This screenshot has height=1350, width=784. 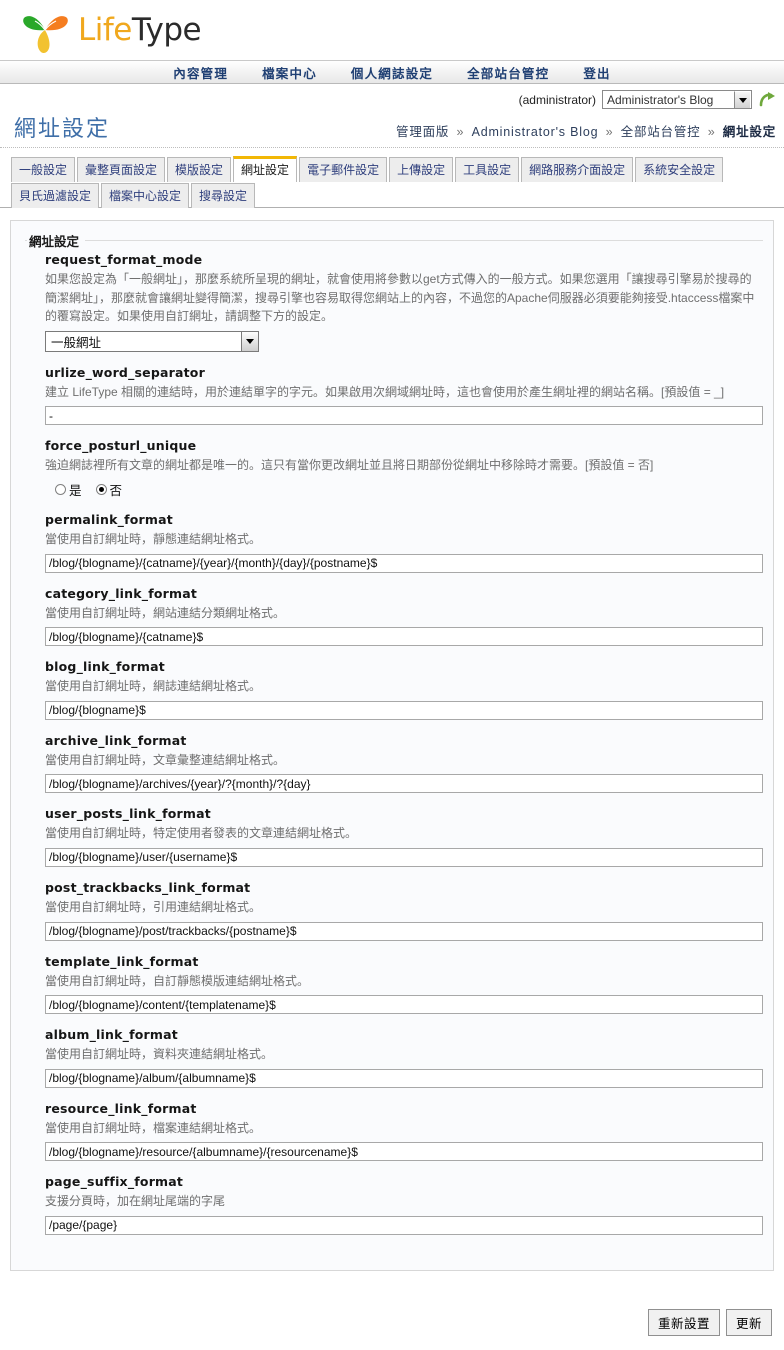 I want to click on blog-select-value: Administrator's Blog, so click(x=660, y=99).